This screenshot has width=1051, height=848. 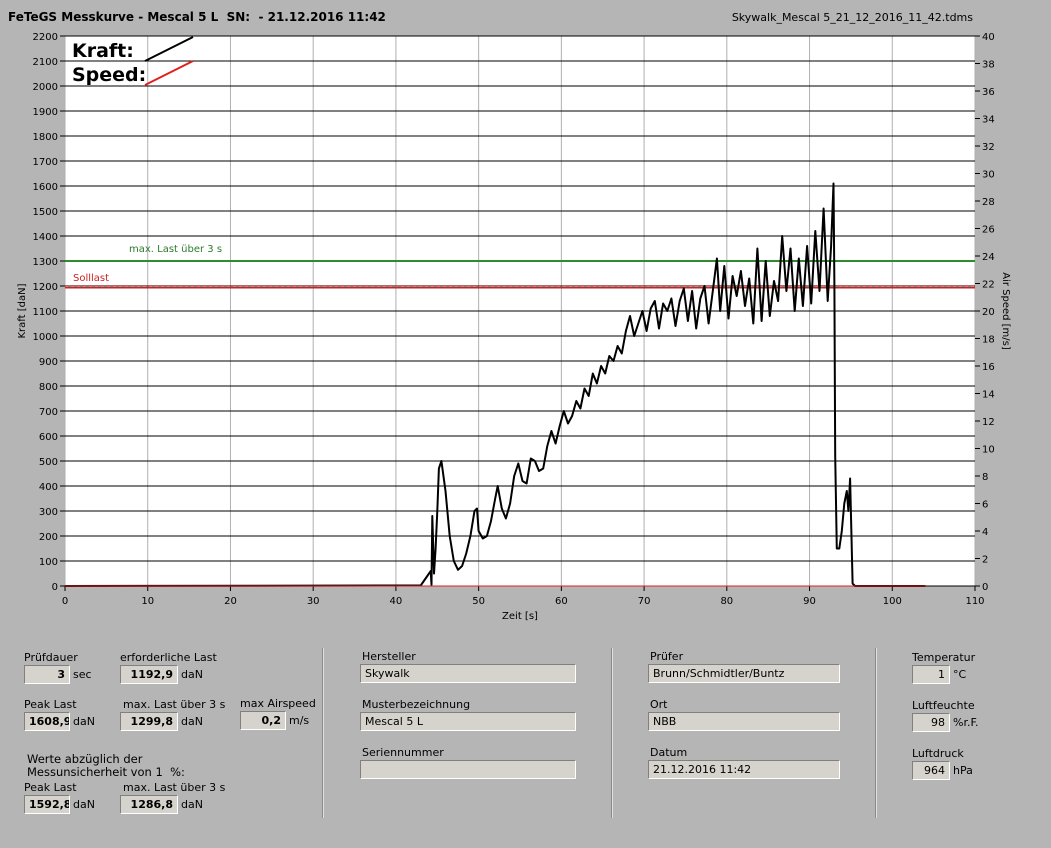 What do you see at coordinates (313, 601) in the screenshot?
I see `x-tick-label: 30` at bounding box center [313, 601].